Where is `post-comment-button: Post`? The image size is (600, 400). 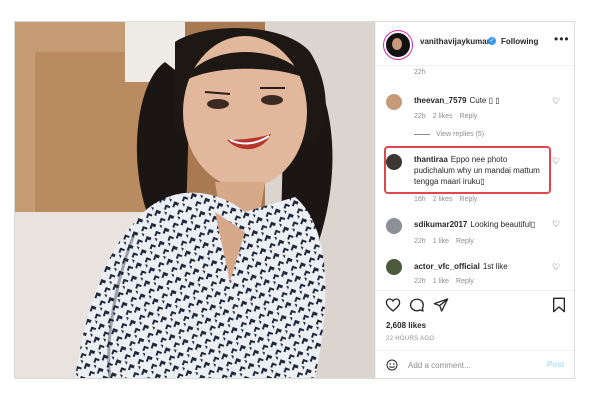 post-comment-button: Post is located at coordinates (555, 364).